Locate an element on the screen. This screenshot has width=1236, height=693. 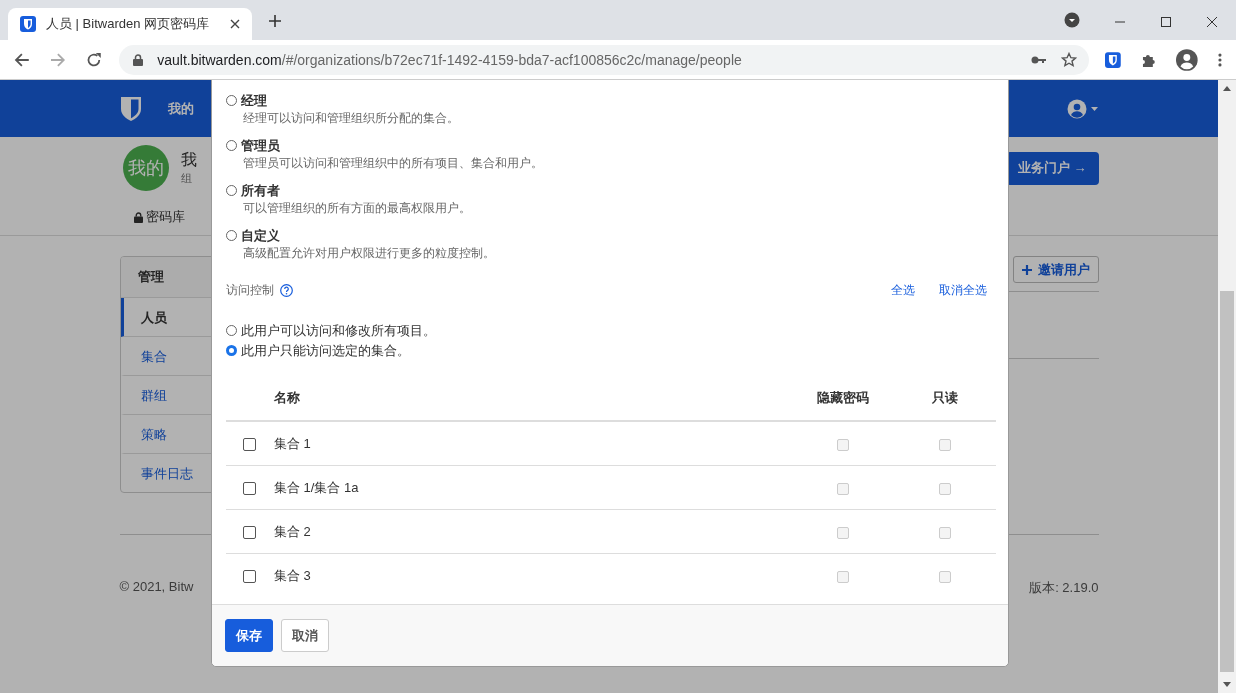
org-subtitle: 组 is located at coordinates (186, 178).